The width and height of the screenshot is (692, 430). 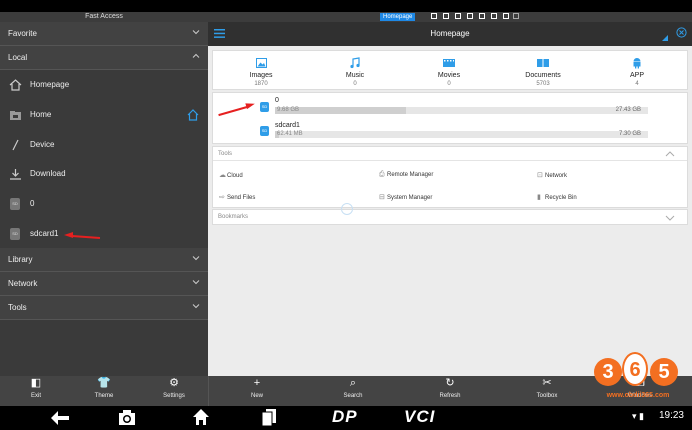 I want to click on recent-apps-icon, so click(x=269, y=417).